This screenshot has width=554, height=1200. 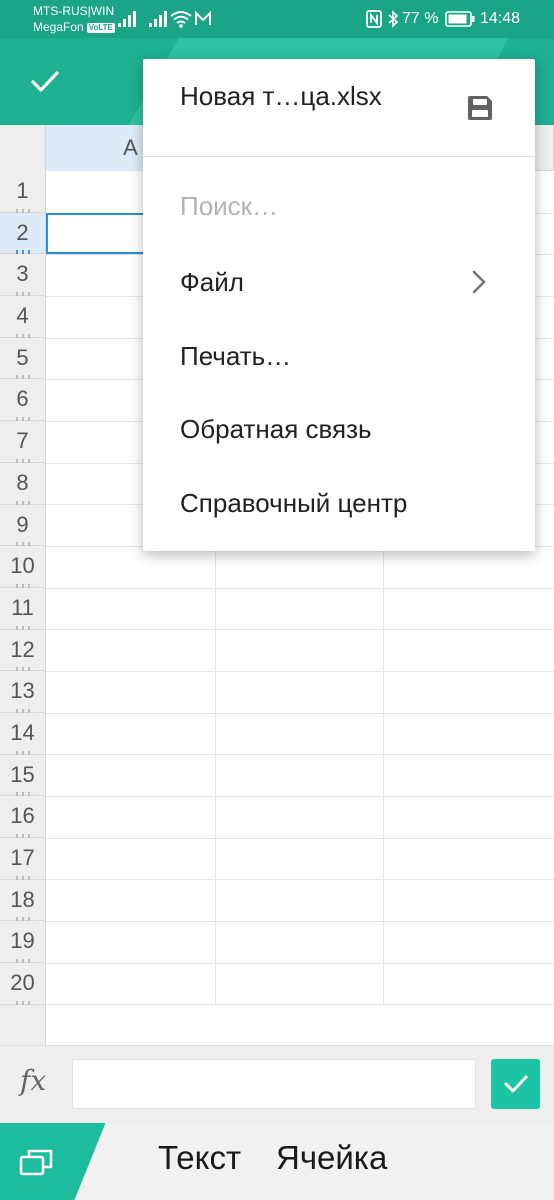 What do you see at coordinates (199, 1158) in the screenshot?
I see `tab-text: Текст` at bounding box center [199, 1158].